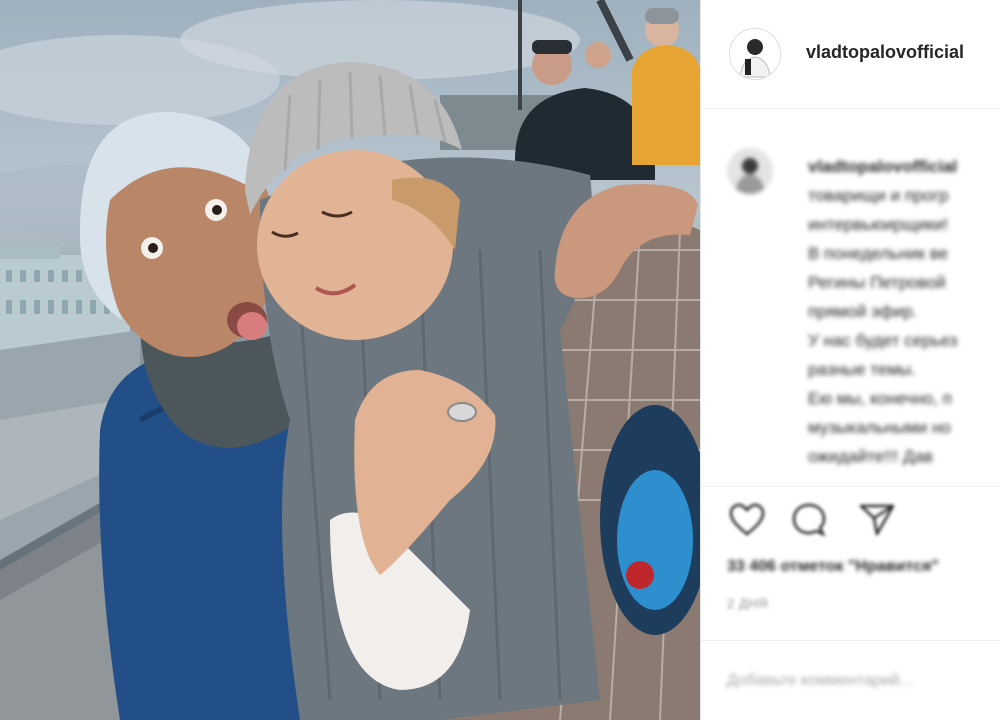  I want to click on profile-avatar, so click(755, 54).